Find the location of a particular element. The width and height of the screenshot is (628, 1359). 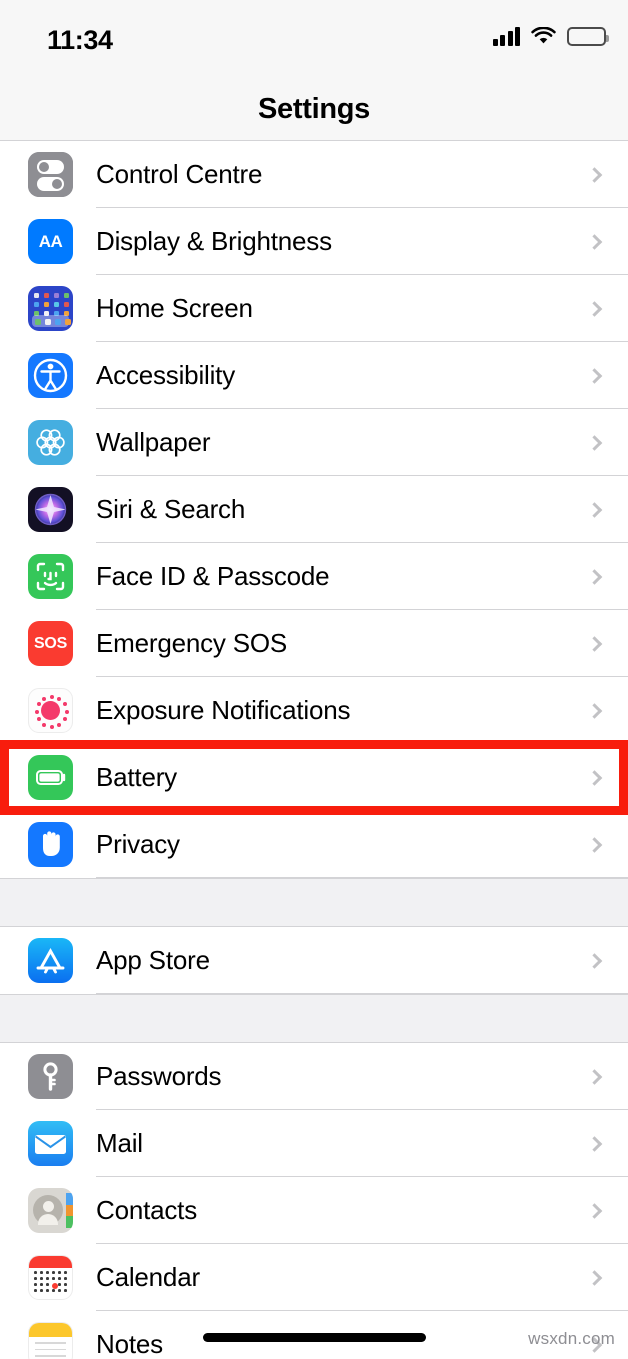

settings-row-siri-search: Siri & Search is located at coordinates (314, 509).